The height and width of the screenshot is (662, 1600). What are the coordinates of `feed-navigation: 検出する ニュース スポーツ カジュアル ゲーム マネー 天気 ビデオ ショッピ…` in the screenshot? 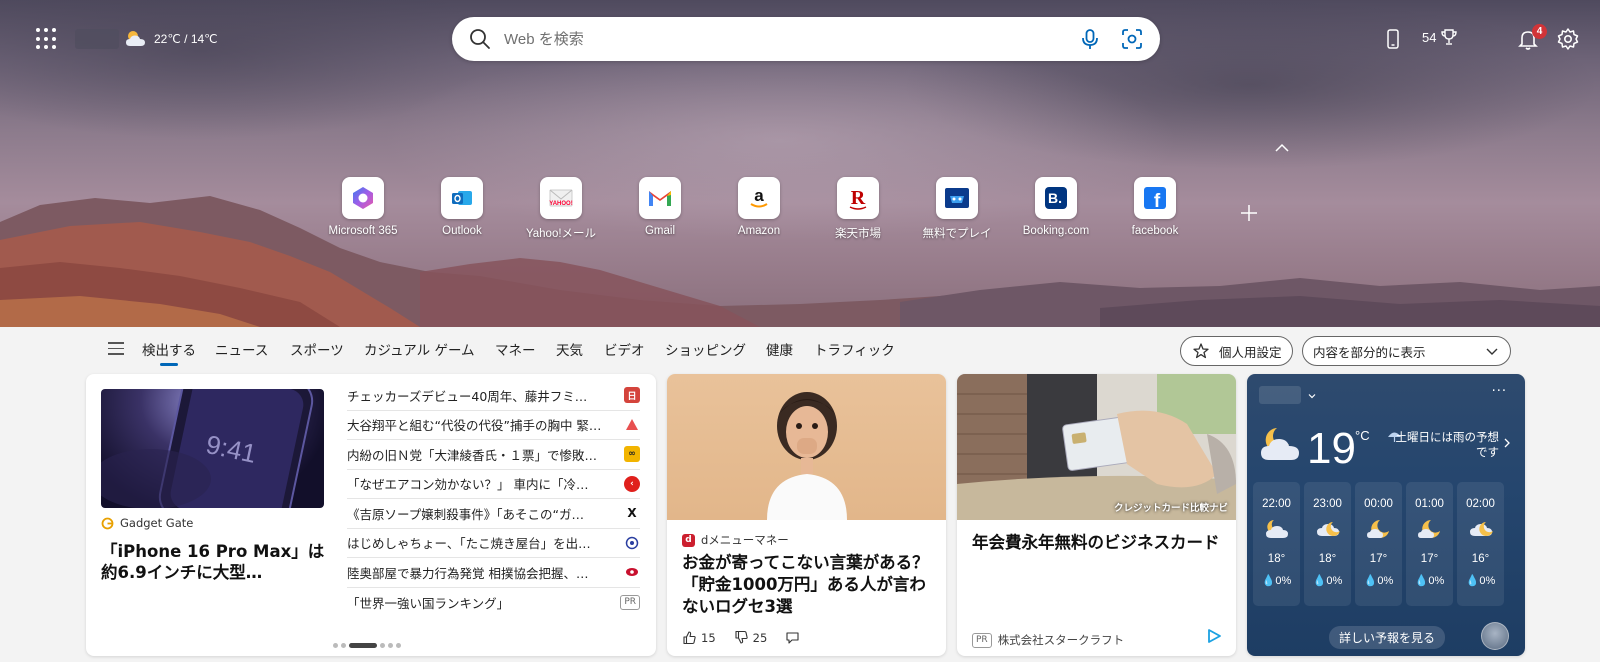 It's located at (800, 349).